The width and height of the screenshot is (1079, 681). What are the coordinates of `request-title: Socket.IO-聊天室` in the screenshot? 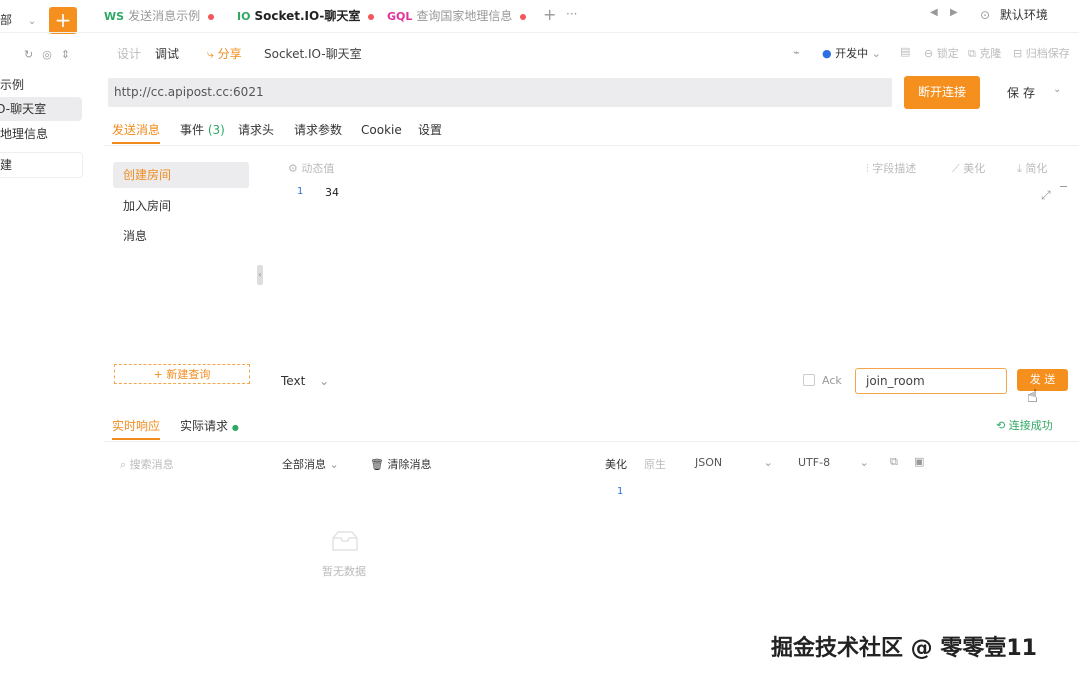 It's located at (313, 53).